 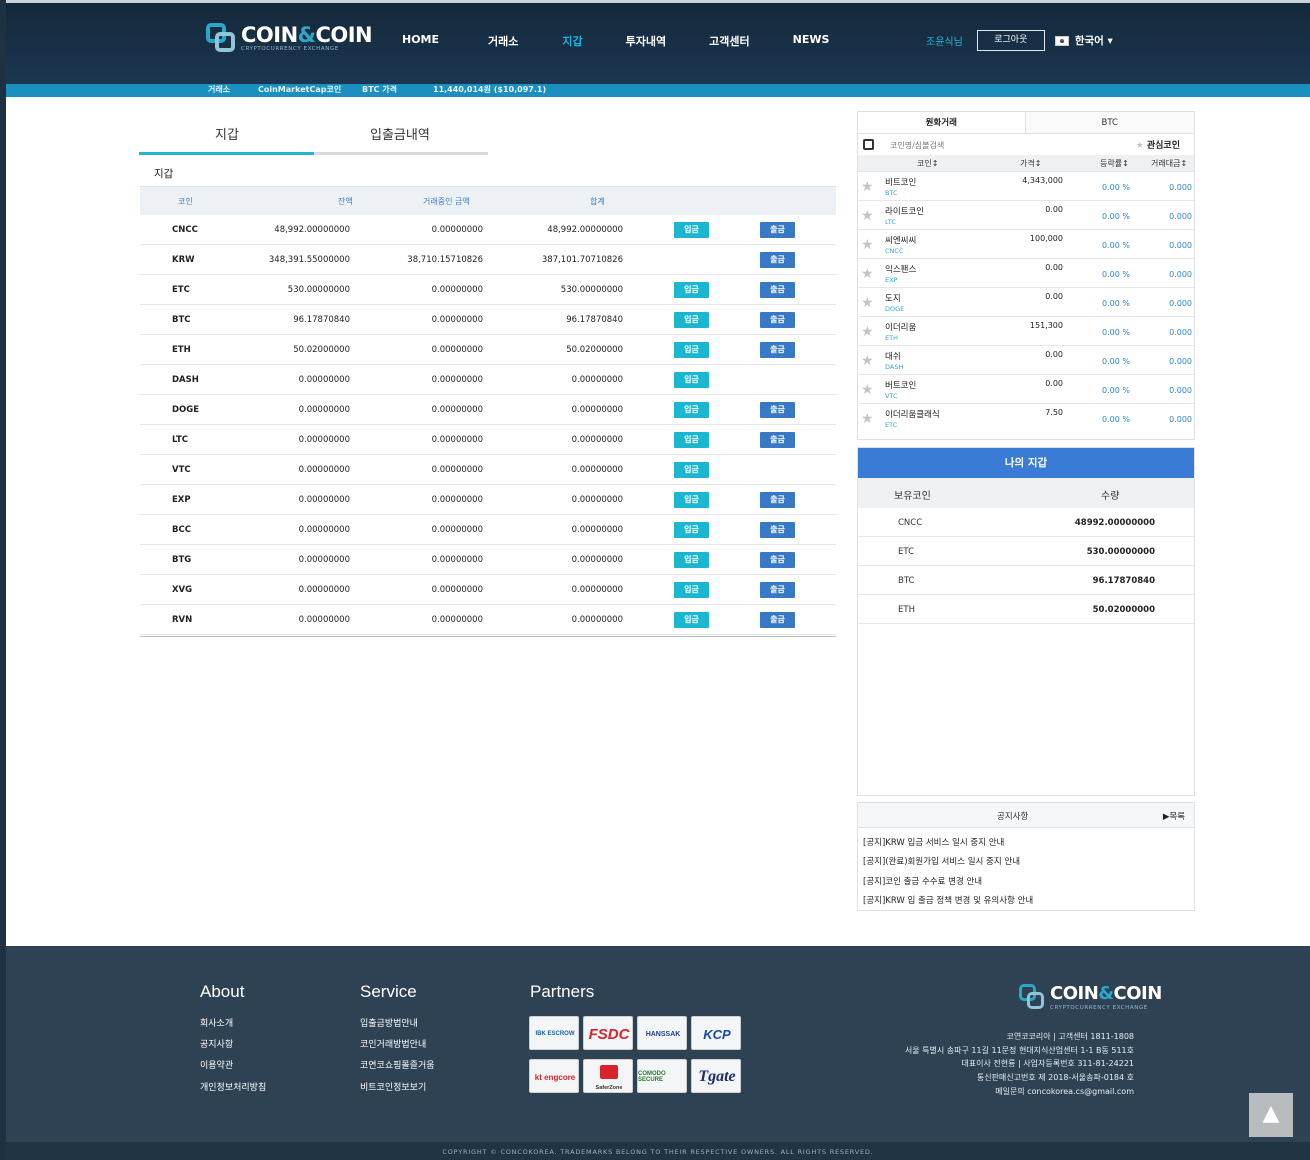 I want to click on footer-info-line: 통신판매신고번호 제 2018-서울송파-0184 호, so click(x=1055, y=1077).